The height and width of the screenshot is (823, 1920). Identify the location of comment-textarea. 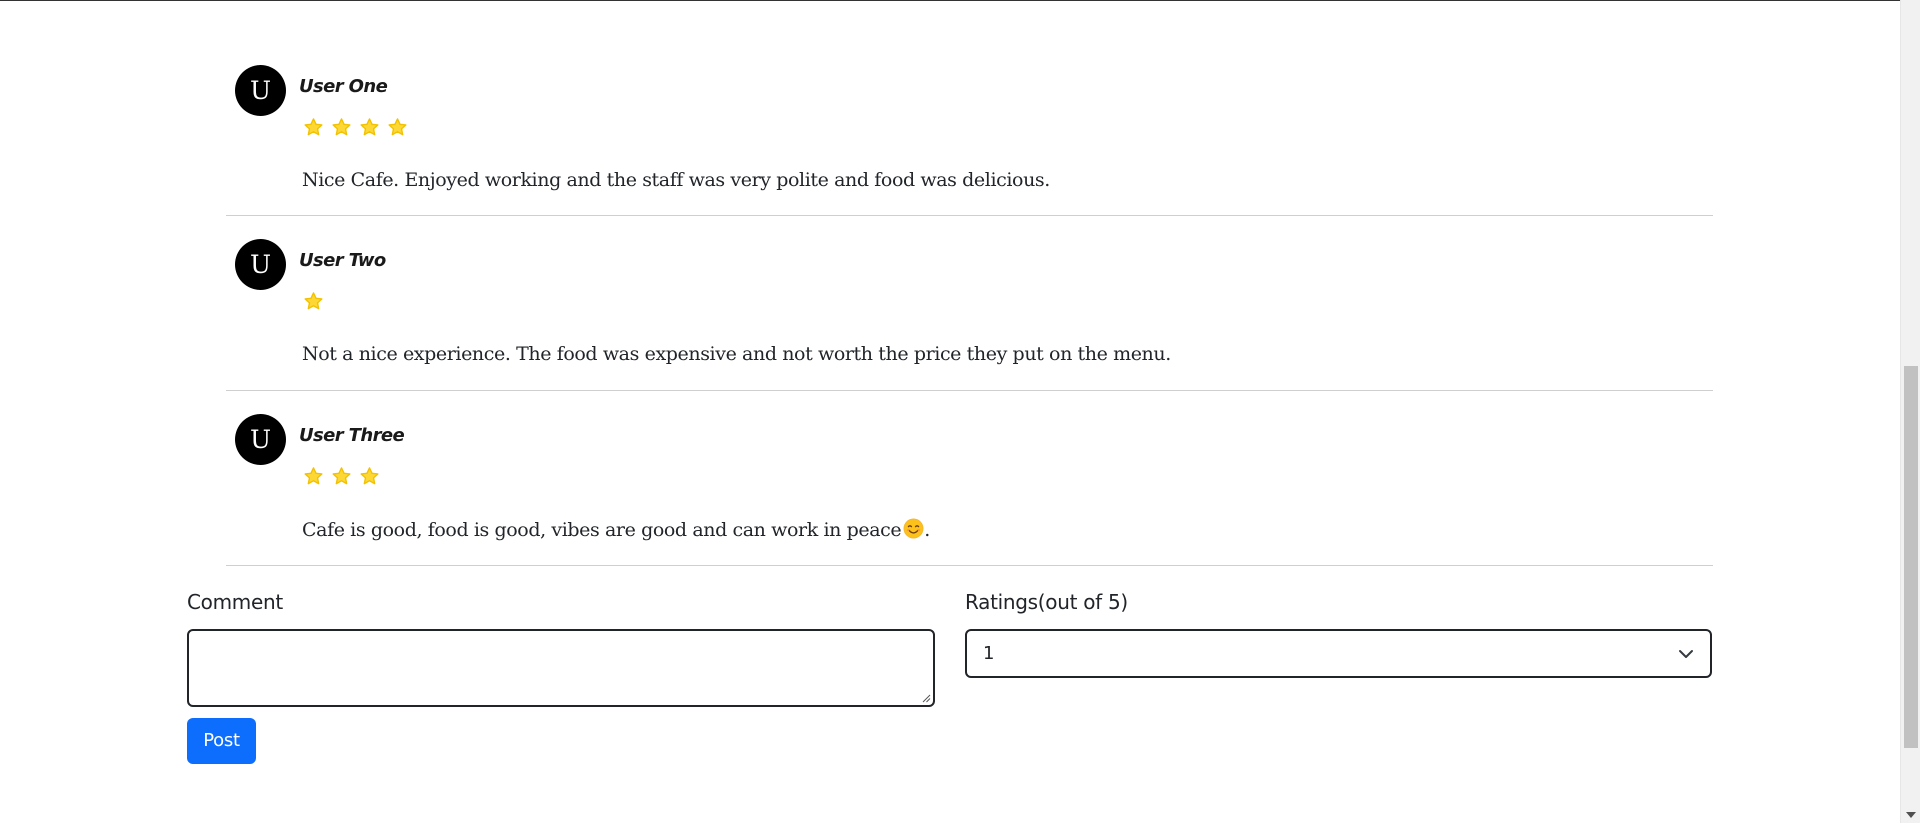
(561, 668).